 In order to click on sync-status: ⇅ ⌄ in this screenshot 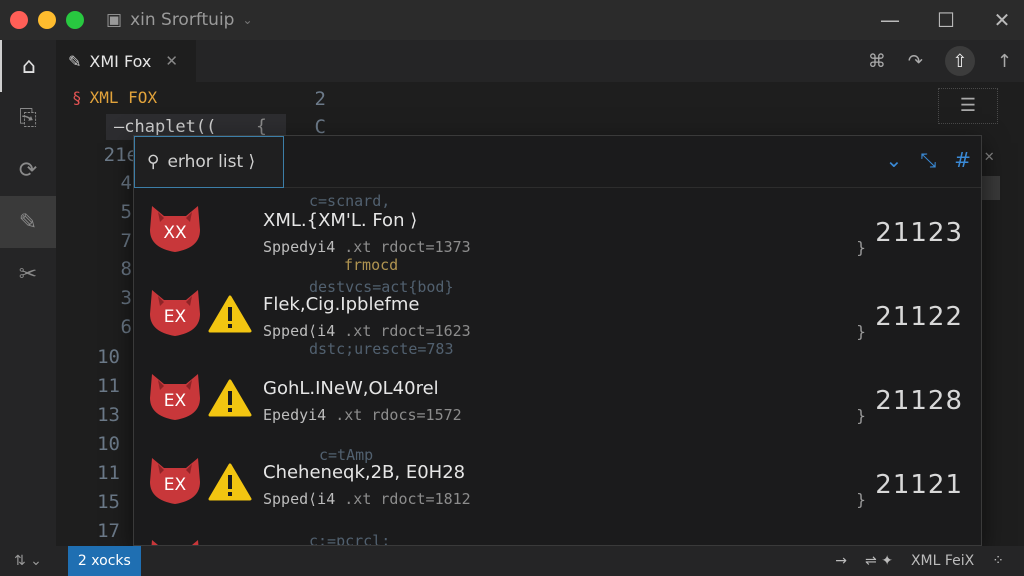, I will do `click(28, 561)`.